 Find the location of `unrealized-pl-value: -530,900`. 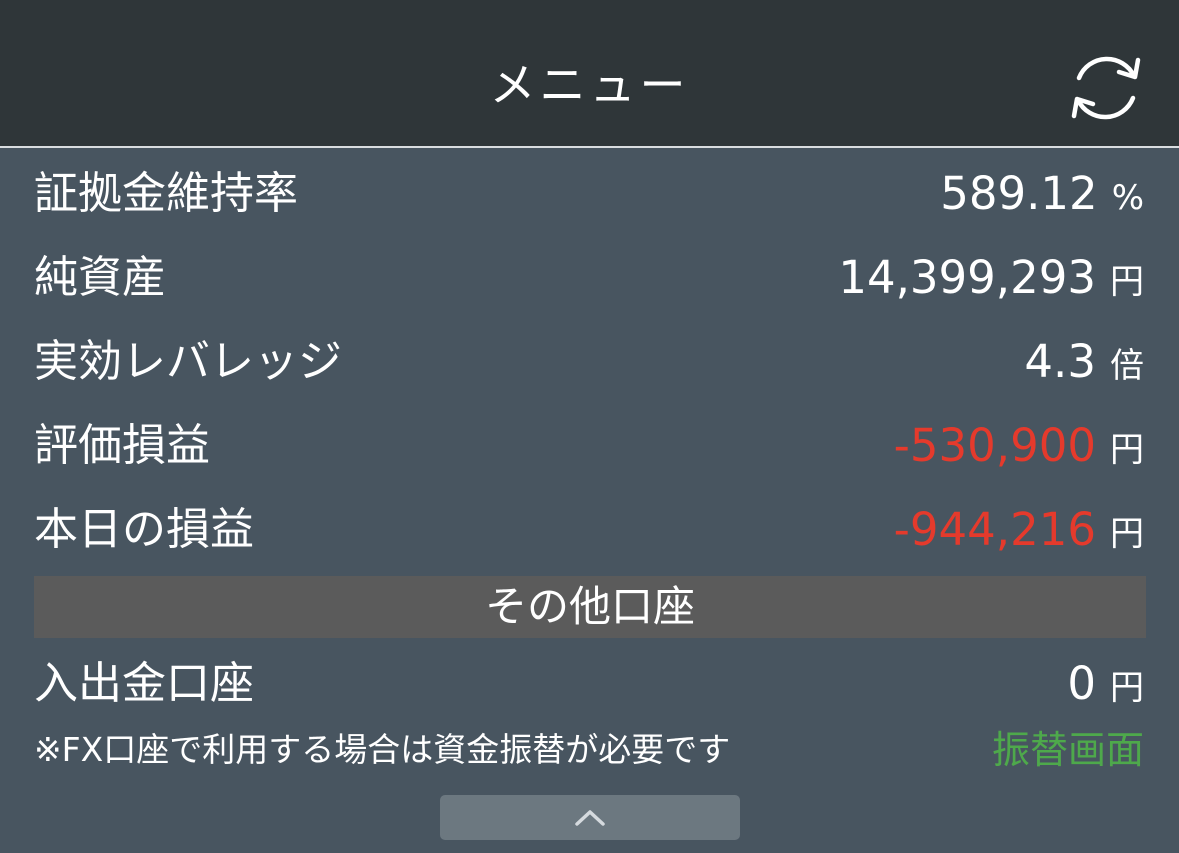

unrealized-pl-value: -530,900 is located at coordinates (994, 445).